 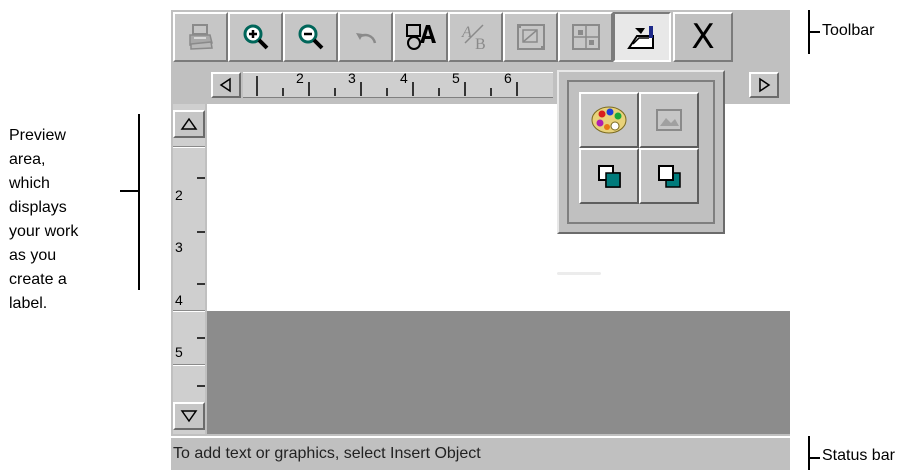 I want to click on left-arrow-icon, so click(x=225, y=85).